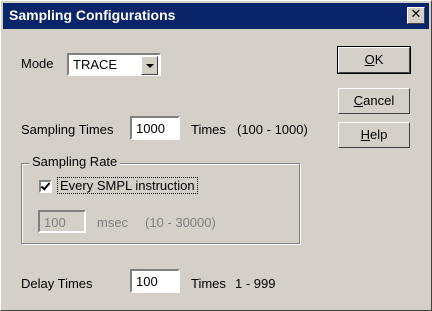  Describe the element at coordinates (369, 59) in the screenshot. I see `ok-mnemonic: O` at that location.